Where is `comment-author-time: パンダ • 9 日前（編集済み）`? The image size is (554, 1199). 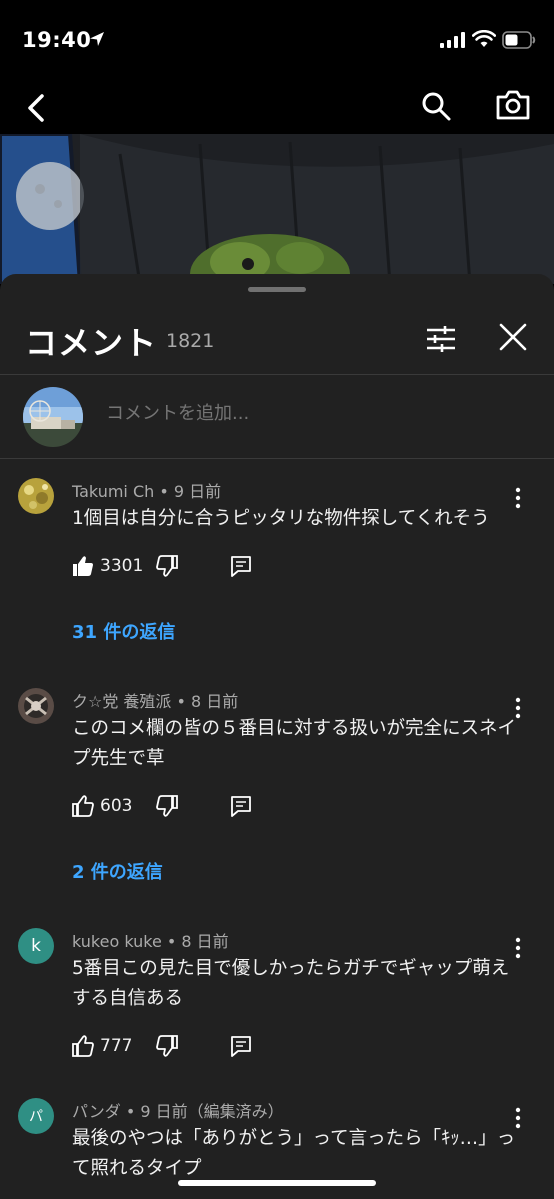
comment-author-time: パンダ • 9 日前（編集済み） is located at coordinates (178, 1110).